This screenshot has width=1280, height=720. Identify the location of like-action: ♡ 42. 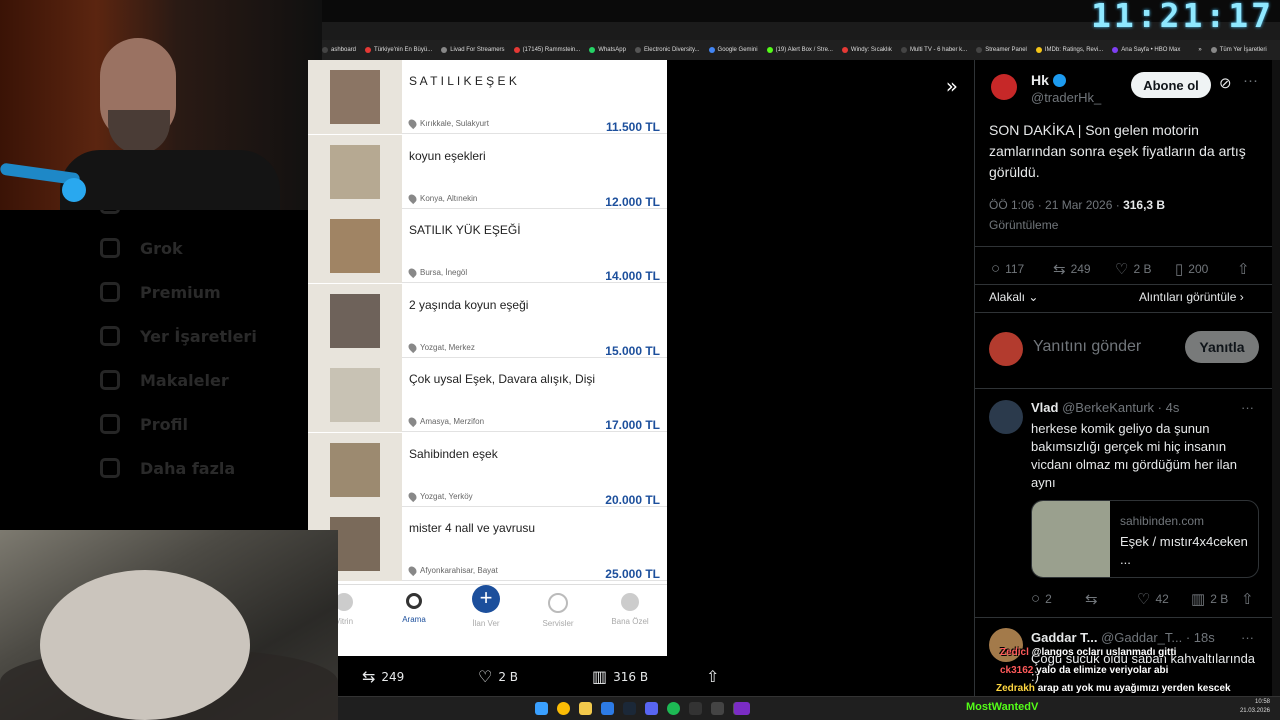
(1153, 599).